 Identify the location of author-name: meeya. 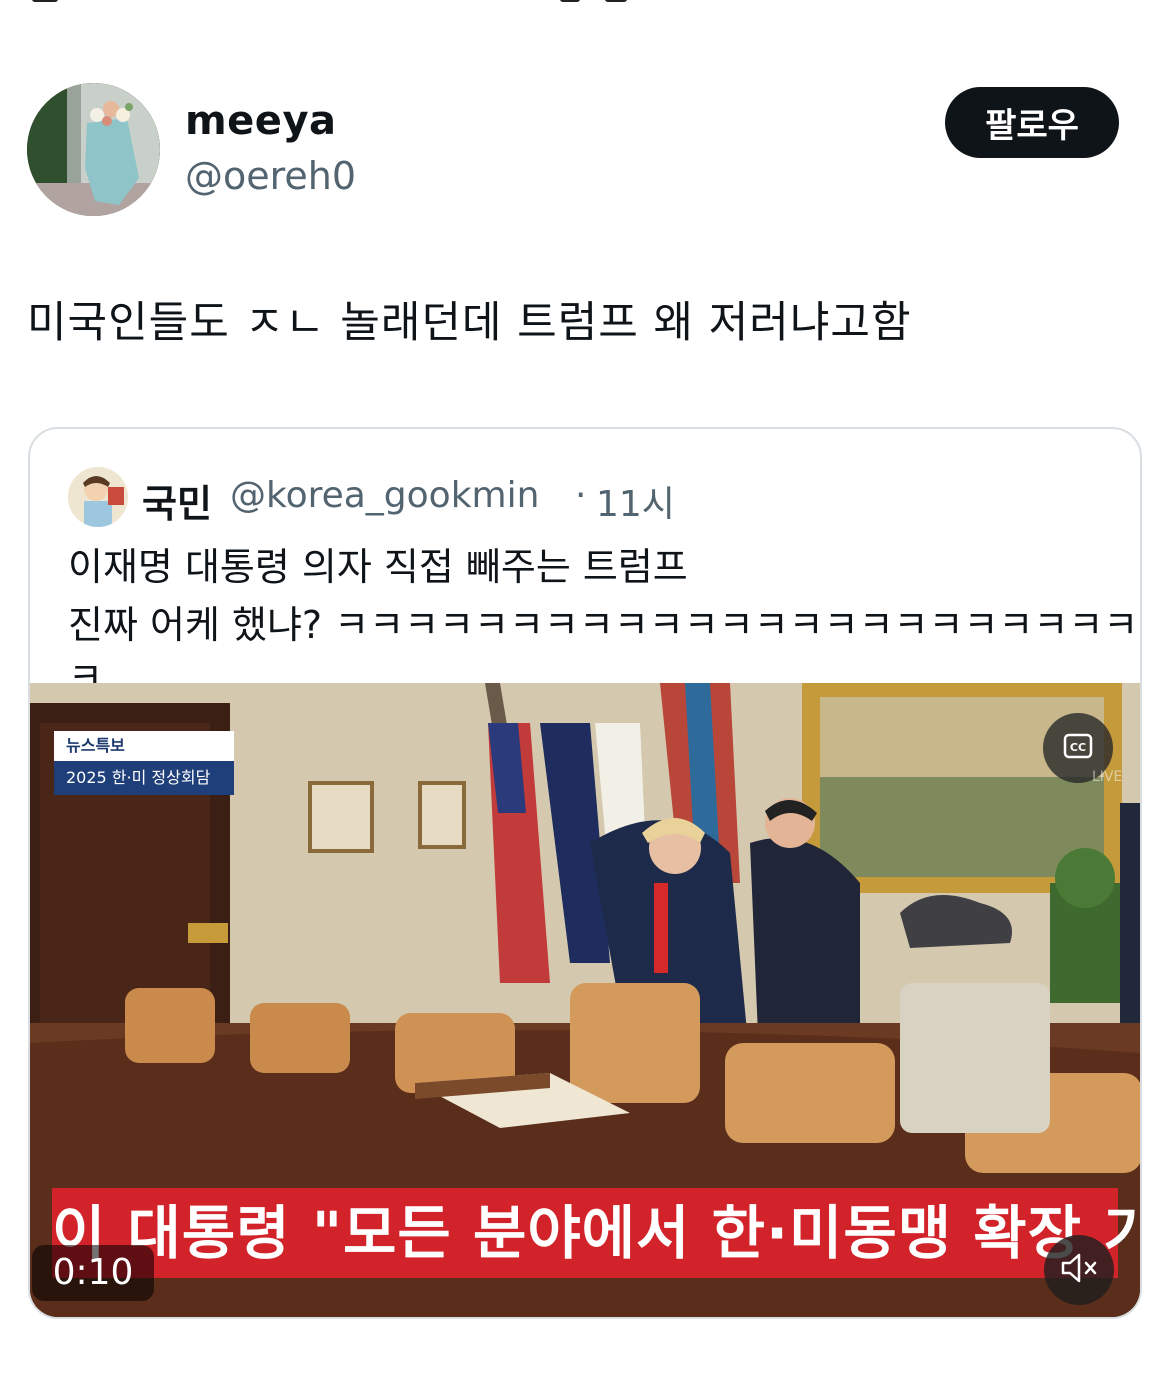
(261, 121).